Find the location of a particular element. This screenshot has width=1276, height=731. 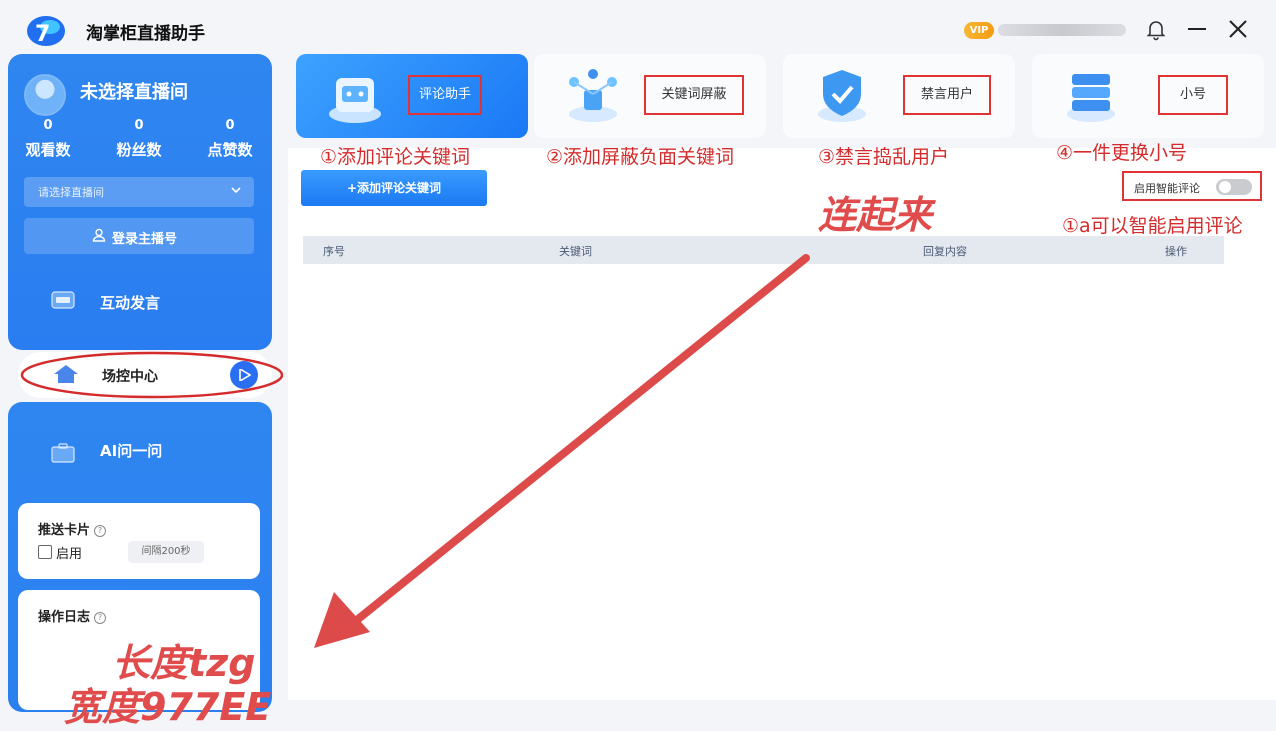

minimize-icon is located at coordinates (1197, 29).